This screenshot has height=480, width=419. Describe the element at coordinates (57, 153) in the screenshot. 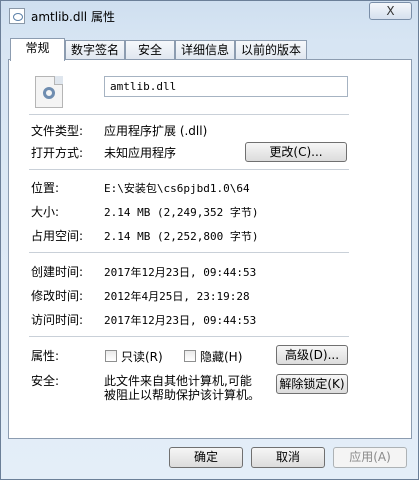

I see `open-with-label: 打开方式:` at that location.